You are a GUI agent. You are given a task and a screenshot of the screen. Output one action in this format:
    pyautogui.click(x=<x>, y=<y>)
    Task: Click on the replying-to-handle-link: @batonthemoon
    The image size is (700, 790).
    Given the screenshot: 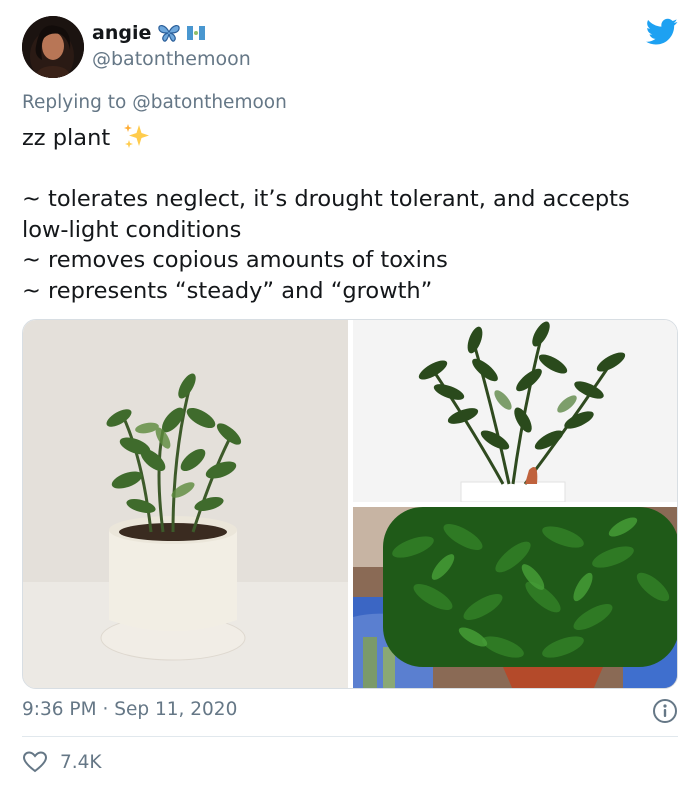 What is the action you would take?
    pyautogui.click(x=209, y=102)
    